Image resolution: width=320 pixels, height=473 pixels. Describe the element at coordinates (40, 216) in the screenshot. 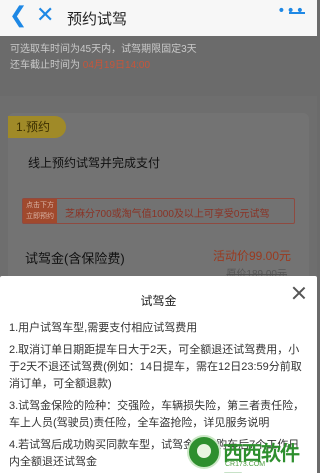

I see `promo-tag-line2: 立即预约` at that location.